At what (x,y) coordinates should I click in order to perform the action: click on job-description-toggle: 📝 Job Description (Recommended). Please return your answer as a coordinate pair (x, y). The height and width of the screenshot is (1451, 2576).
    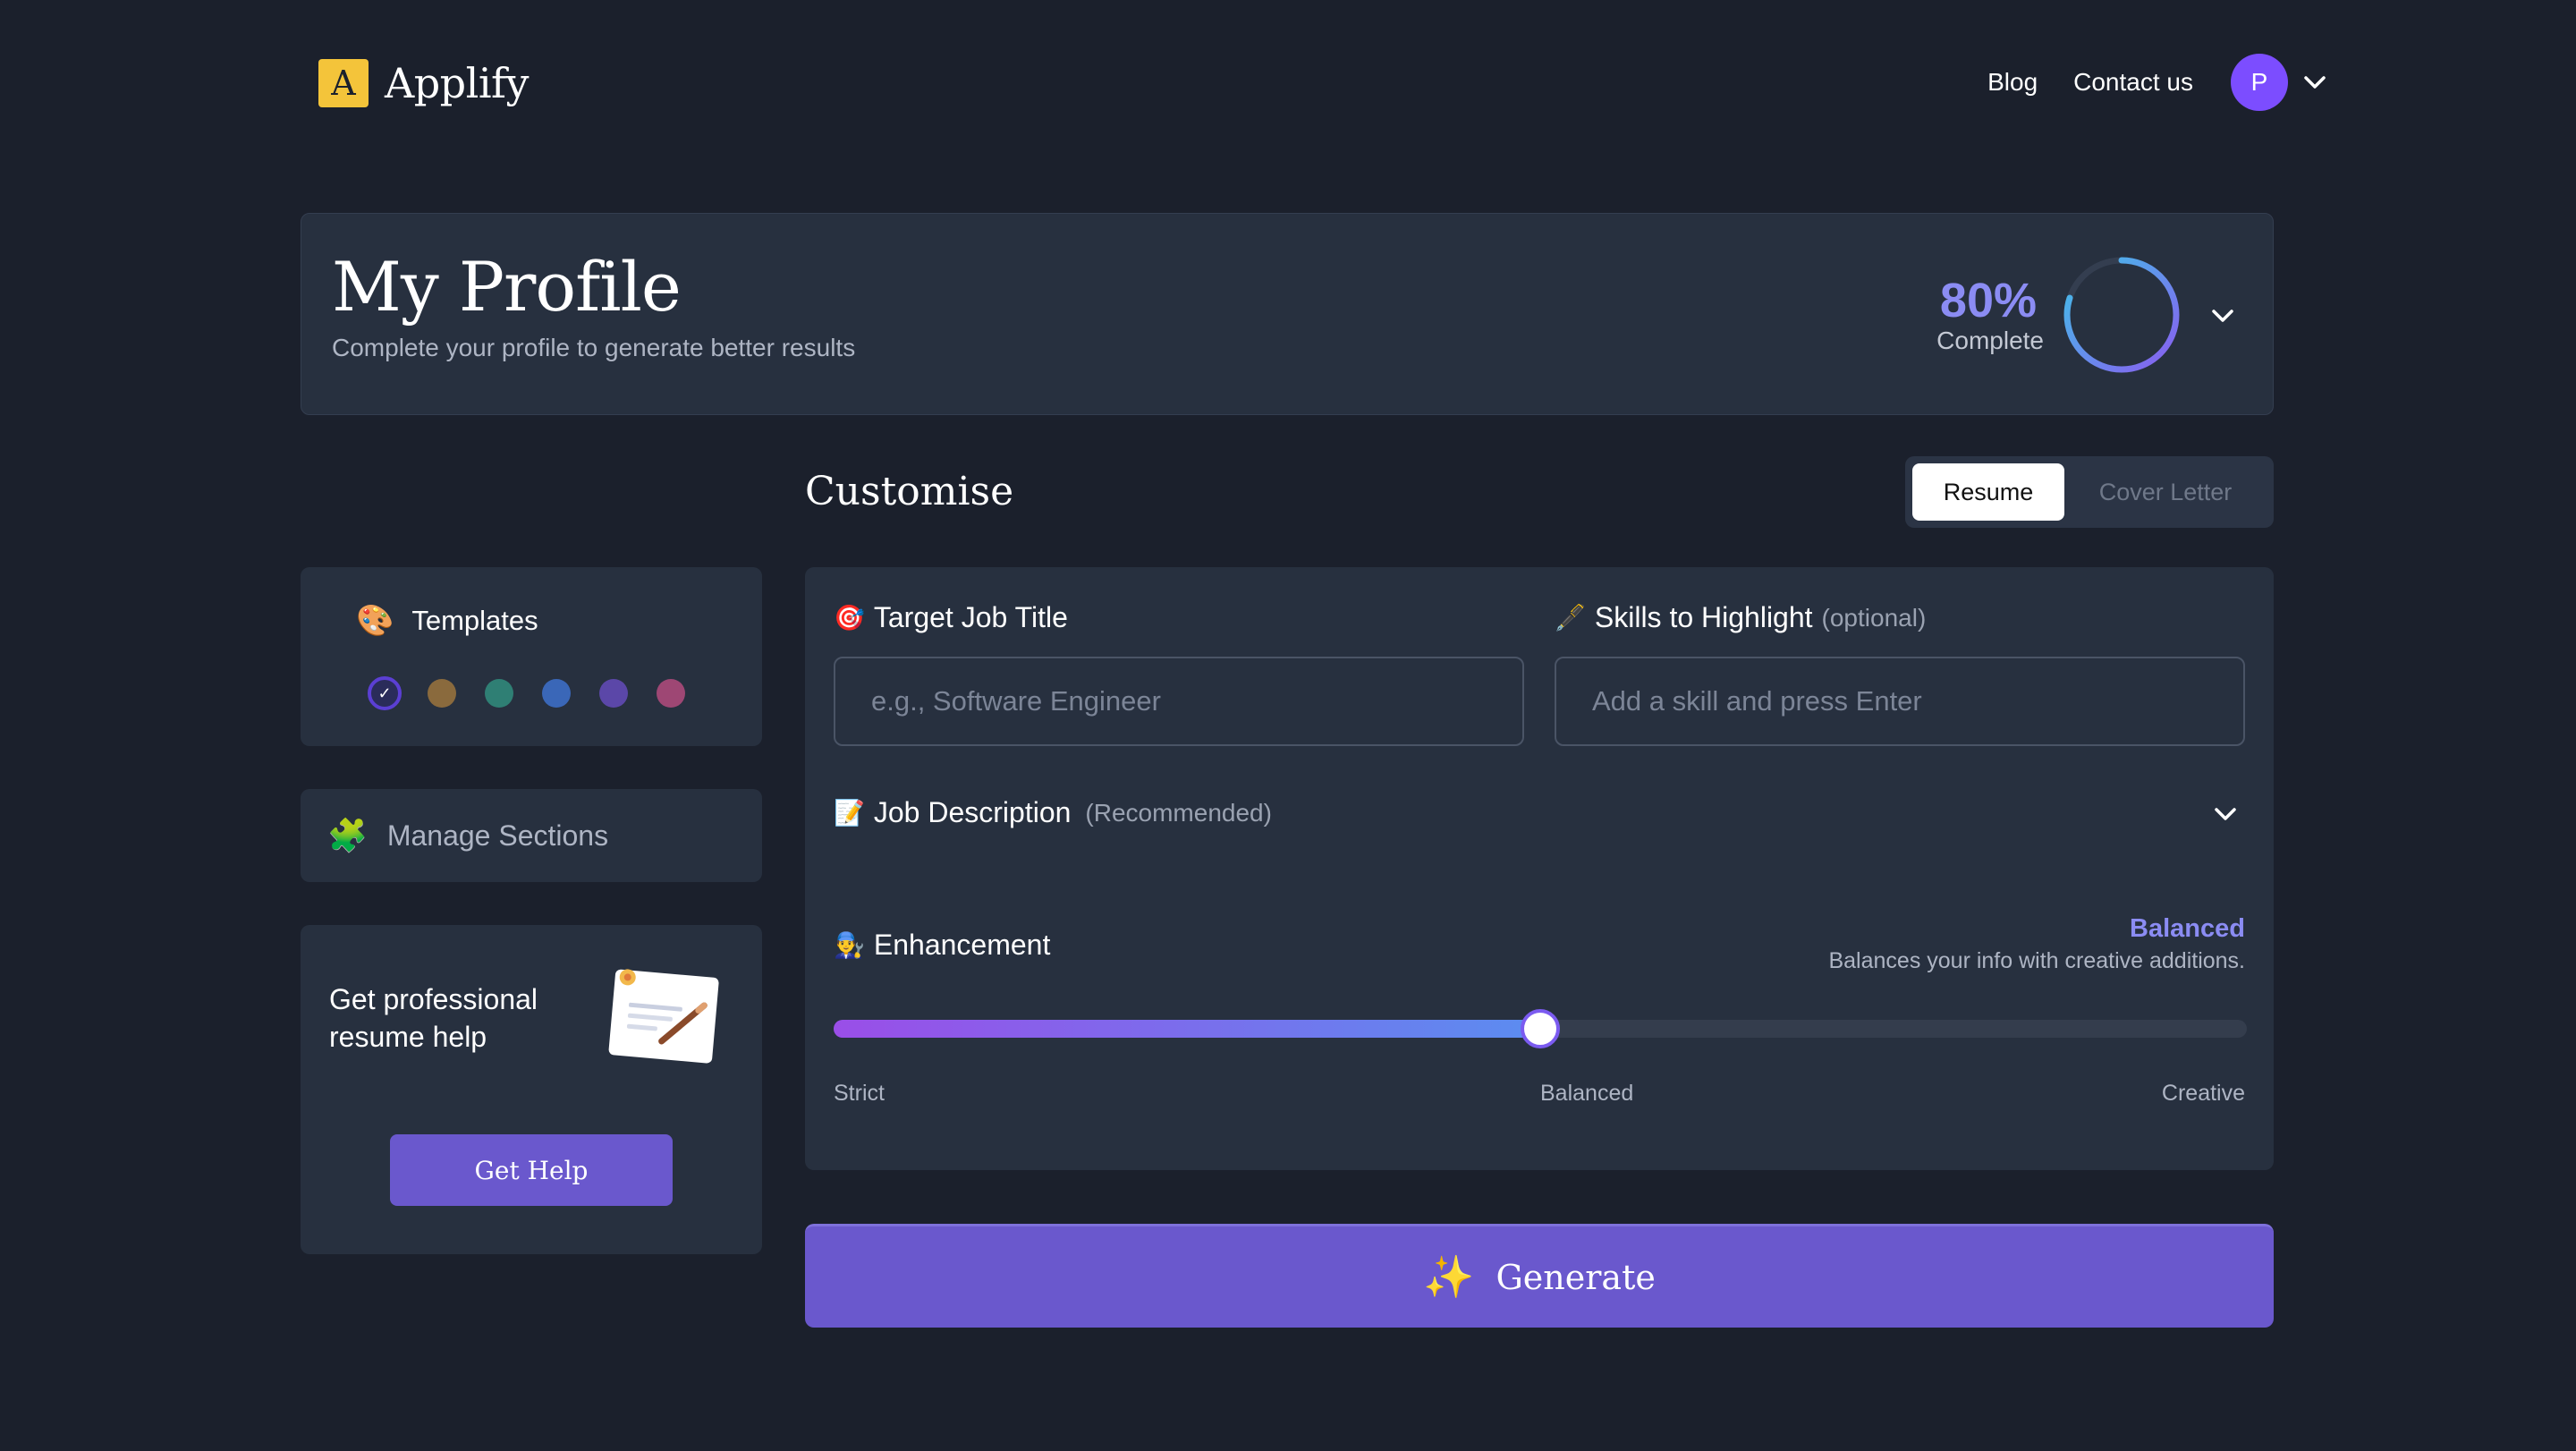
    Looking at the image, I should click on (1053, 813).